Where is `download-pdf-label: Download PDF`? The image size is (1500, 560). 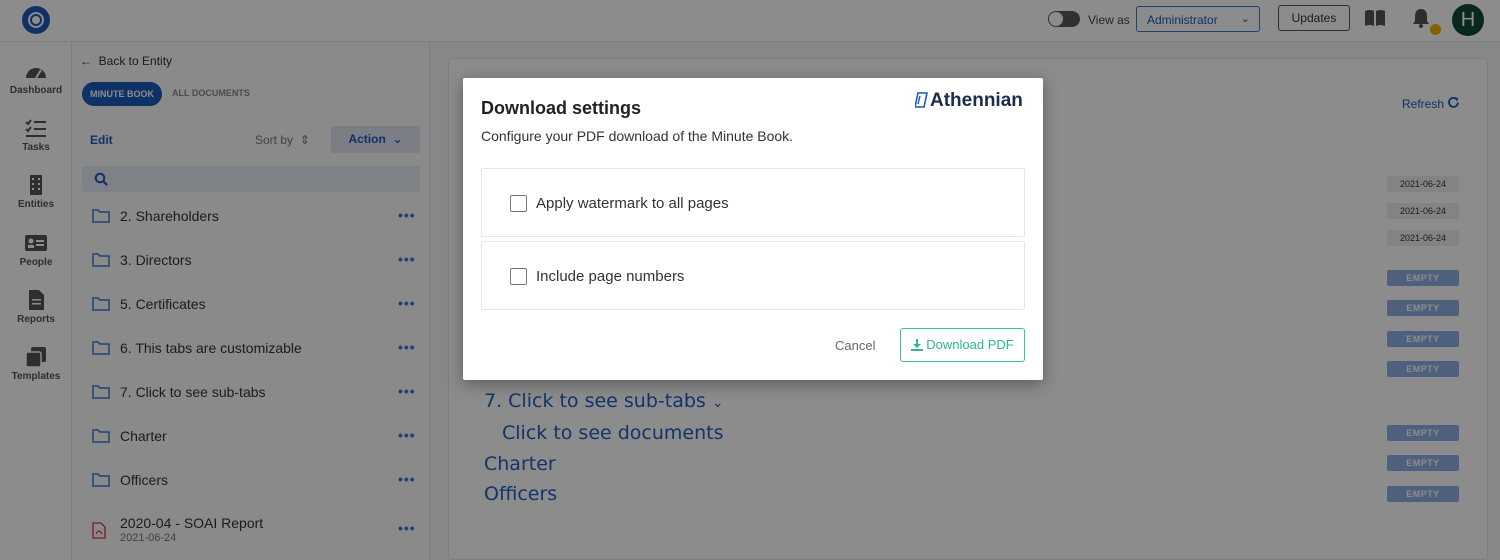
download-pdf-label: Download PDF is located at coordinates (970, 344).